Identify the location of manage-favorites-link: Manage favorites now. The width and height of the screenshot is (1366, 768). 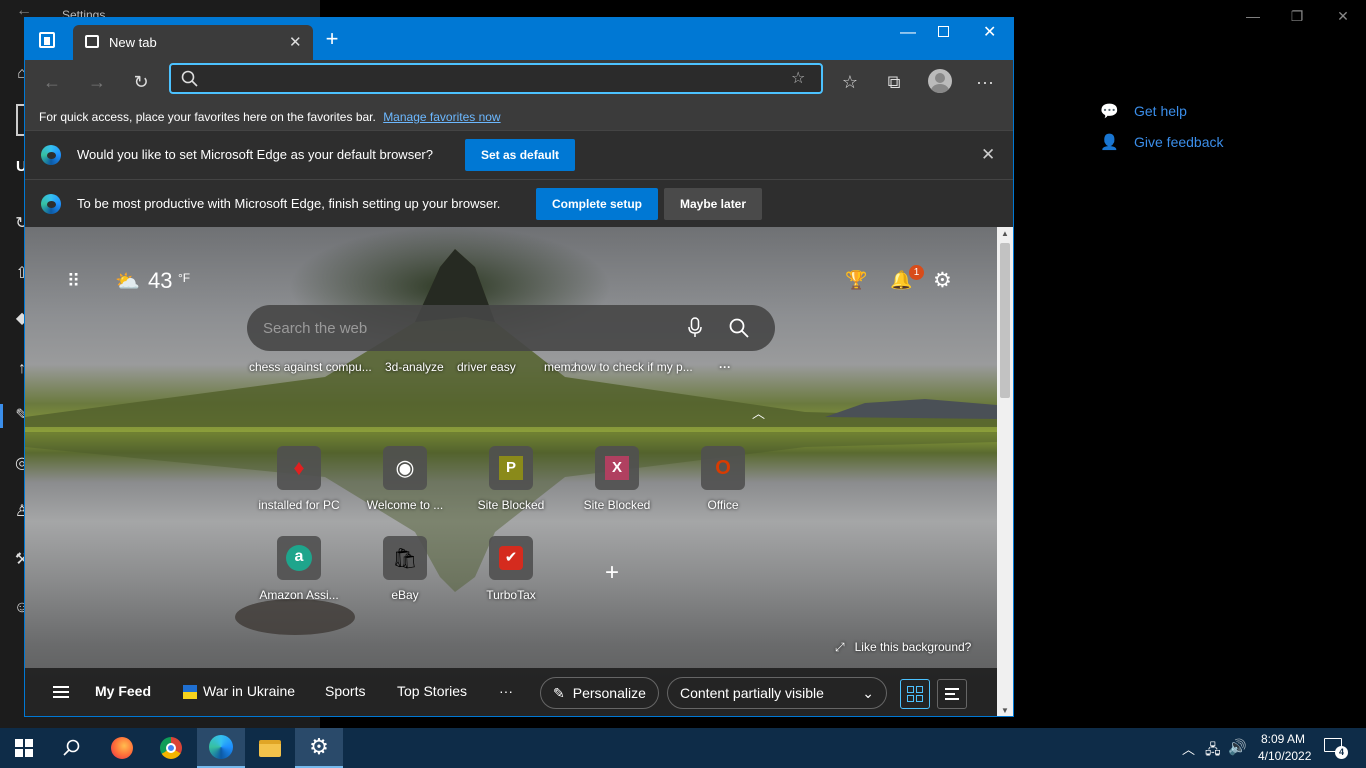
(441, 117).